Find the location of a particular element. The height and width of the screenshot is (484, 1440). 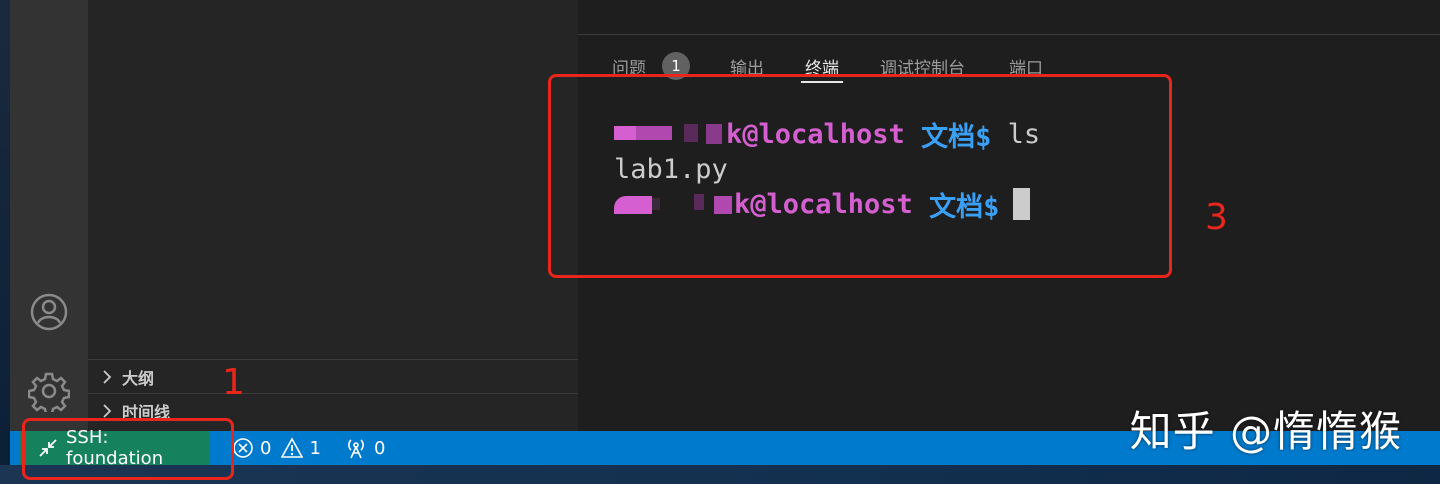

sidebar-section-outline: 大纲 is located at coordinates (333, 376).